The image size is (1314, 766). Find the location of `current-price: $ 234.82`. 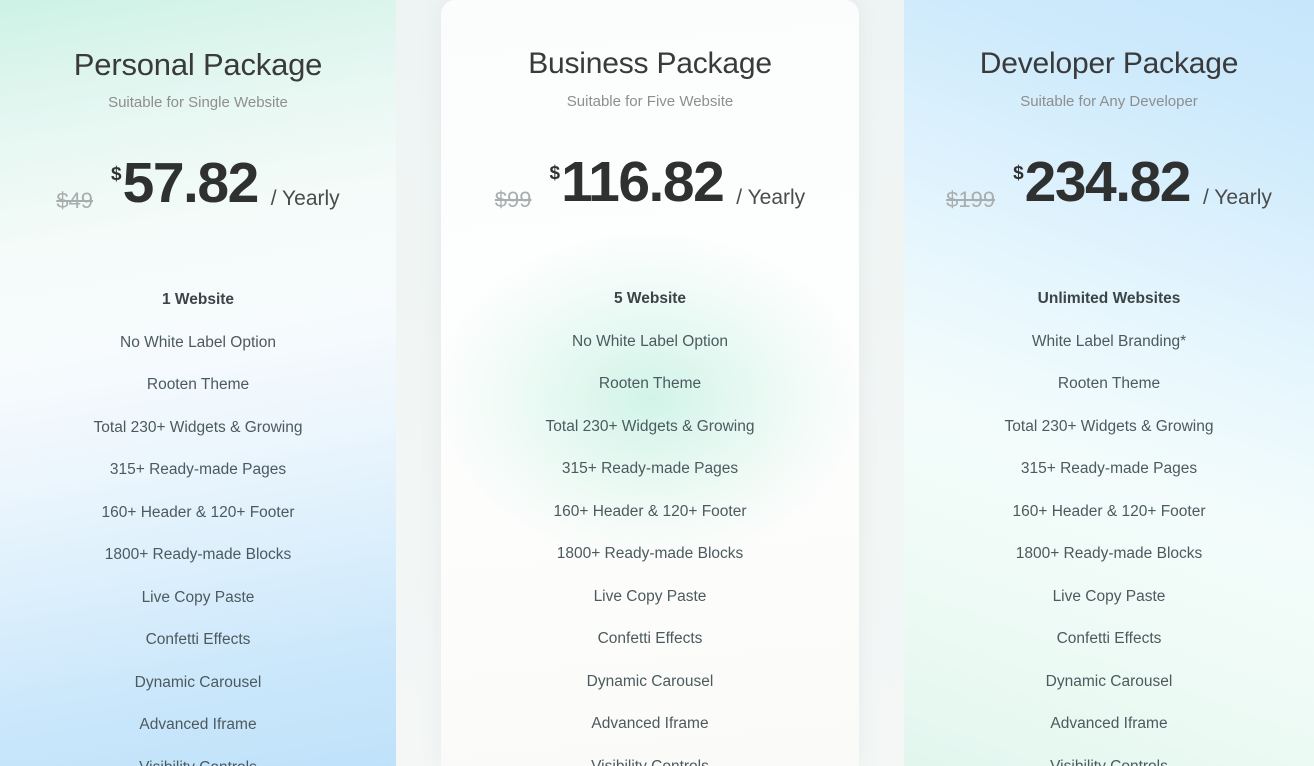

current-price: $ 234.82 is located at coordinates (1102, 182).